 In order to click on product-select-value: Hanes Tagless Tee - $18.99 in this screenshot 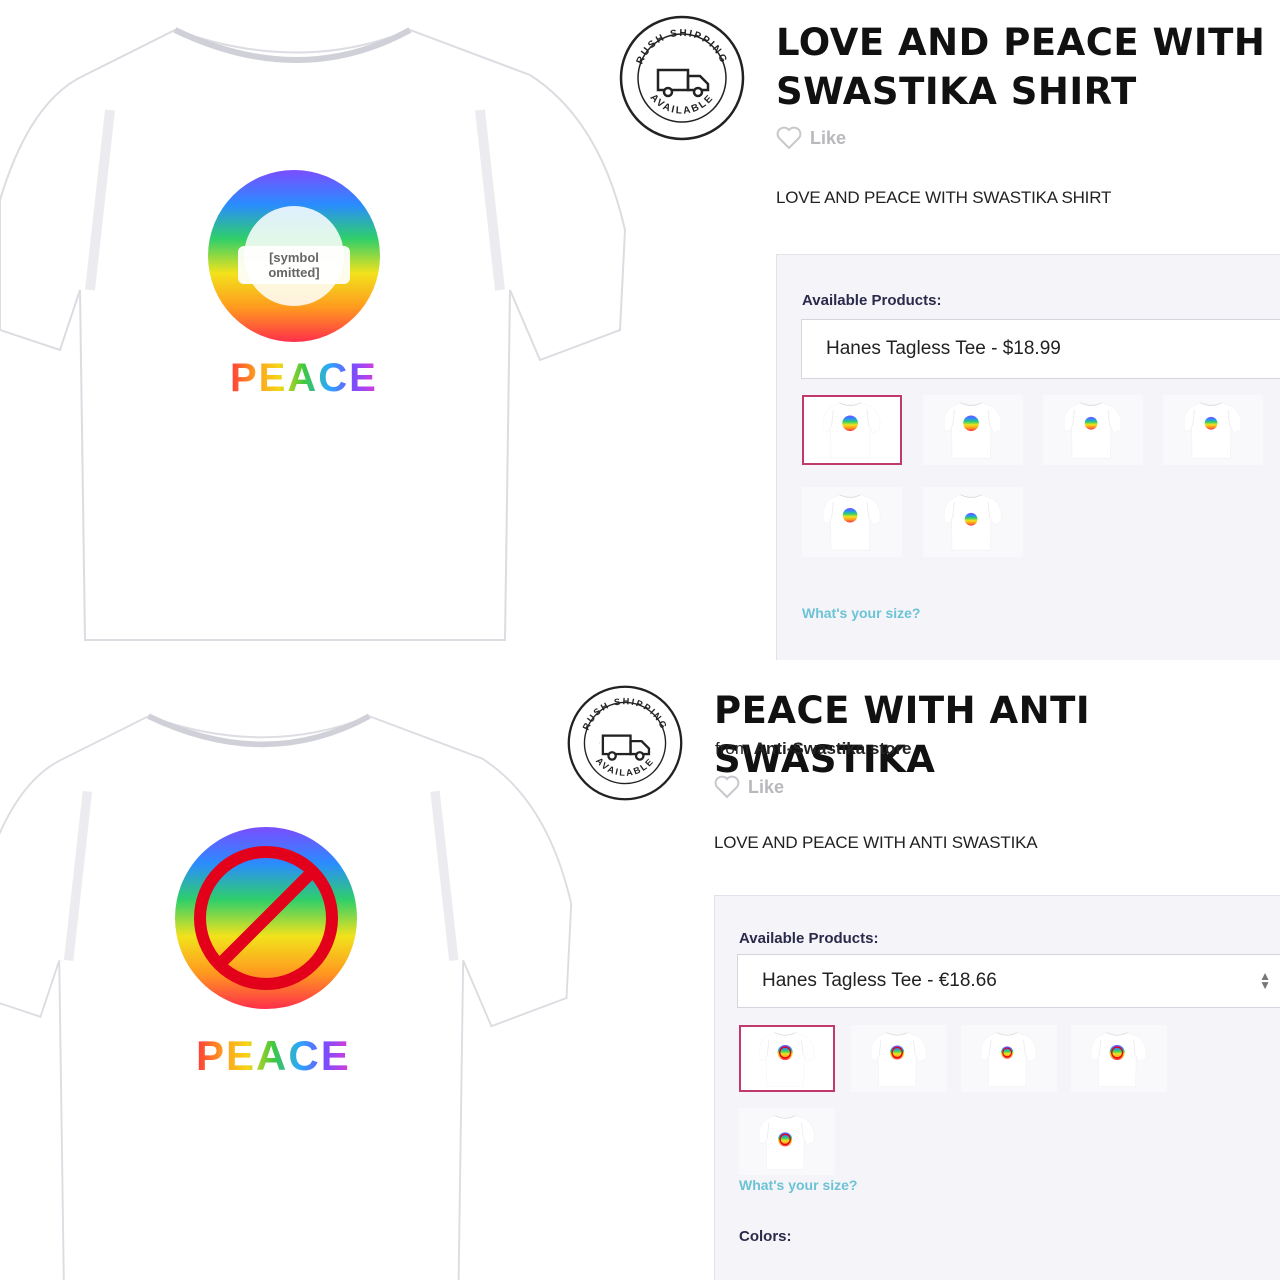, I will do `click(943, 348)`.